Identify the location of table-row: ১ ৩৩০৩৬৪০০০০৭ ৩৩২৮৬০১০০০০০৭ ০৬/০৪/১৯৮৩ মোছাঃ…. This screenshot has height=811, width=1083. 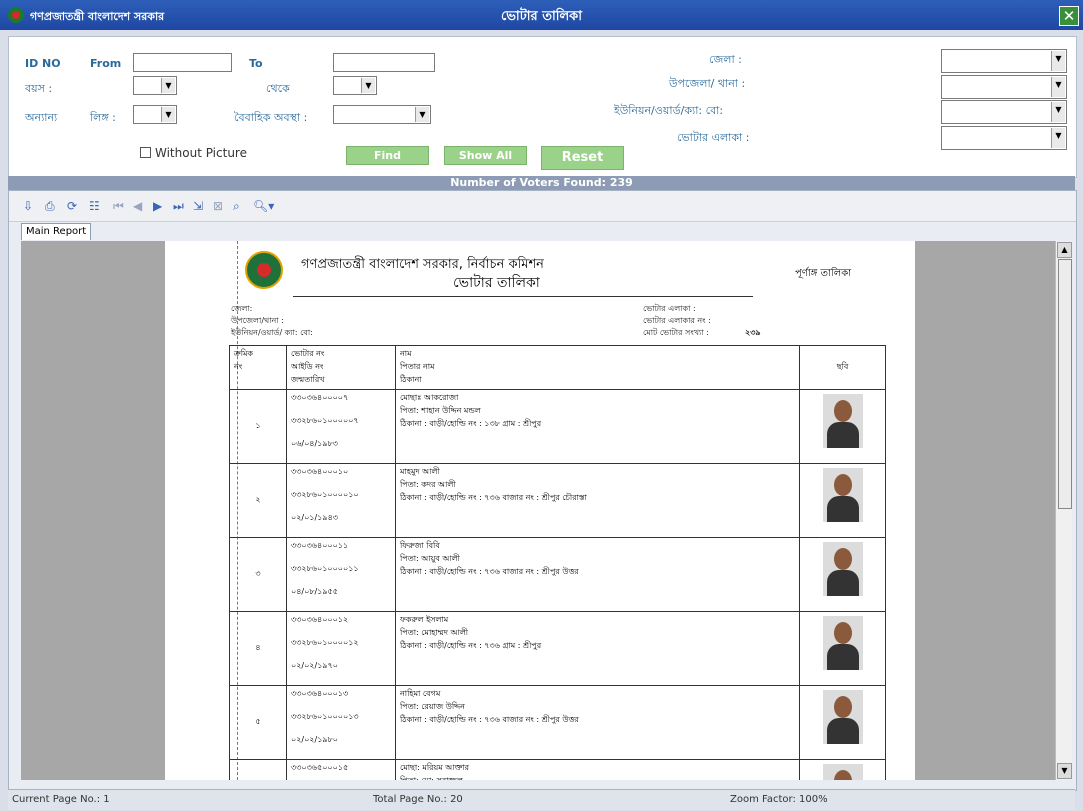
(557, 426).